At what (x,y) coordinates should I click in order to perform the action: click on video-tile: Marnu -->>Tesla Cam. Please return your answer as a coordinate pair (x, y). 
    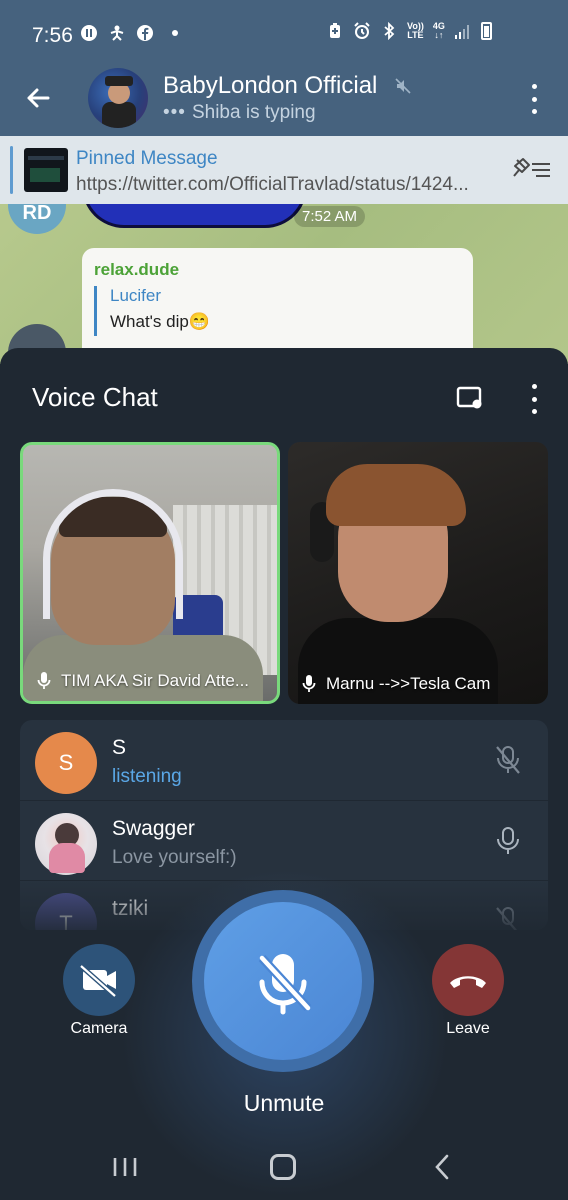
    Looking at the image, I should click on (418, 573).